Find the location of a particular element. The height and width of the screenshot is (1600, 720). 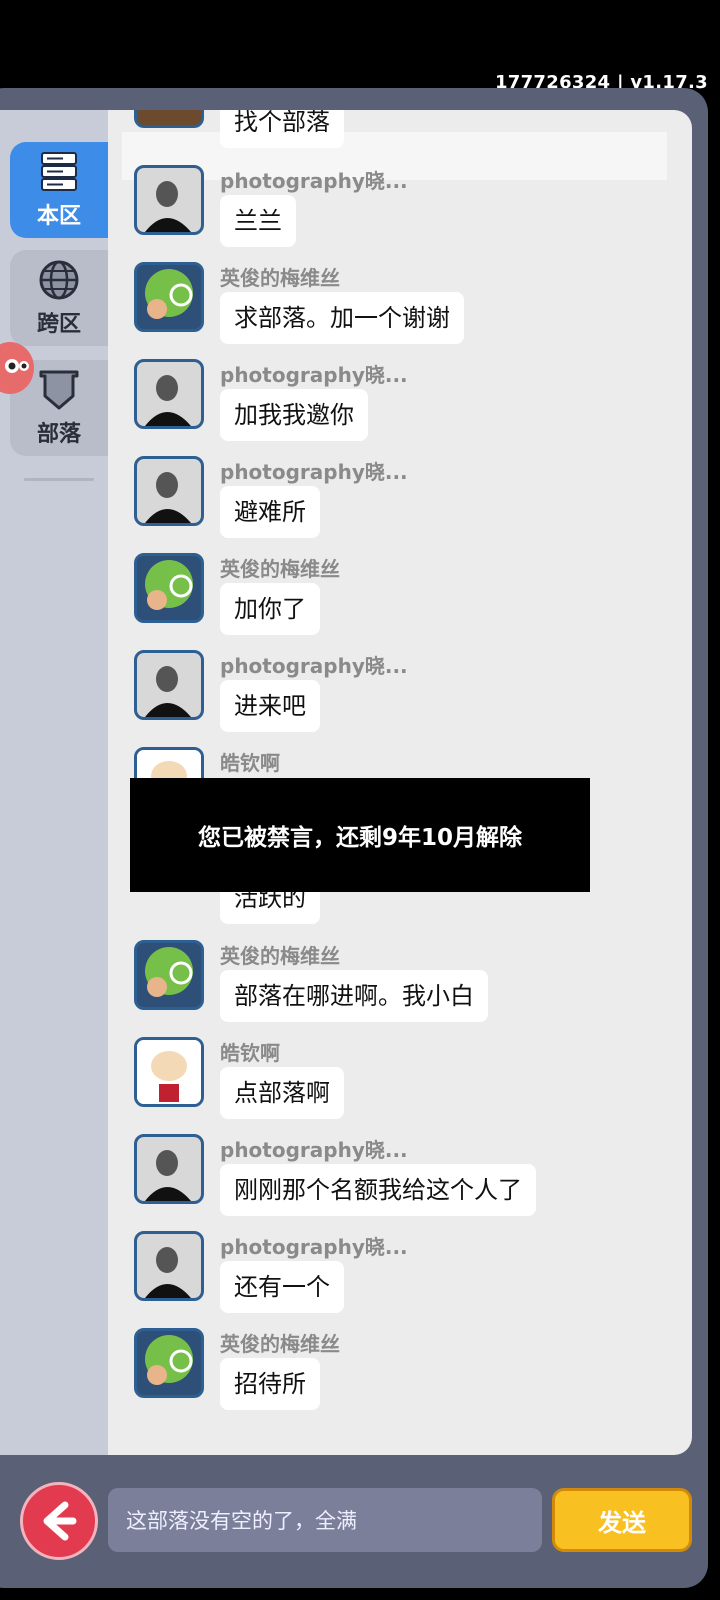

message-bubble: 加你了 is located at coordinates (270, 609).